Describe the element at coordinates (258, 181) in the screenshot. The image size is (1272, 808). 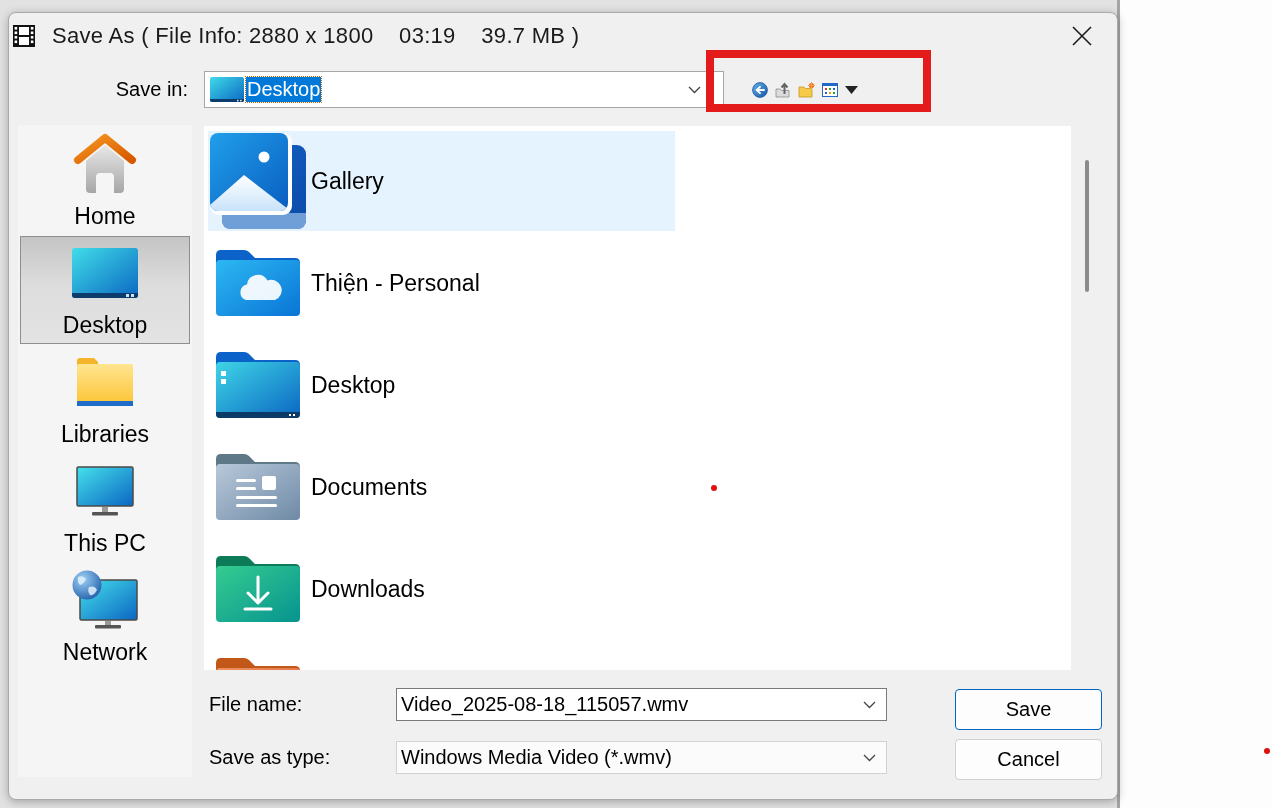
I see `gallery-icon` at that location.